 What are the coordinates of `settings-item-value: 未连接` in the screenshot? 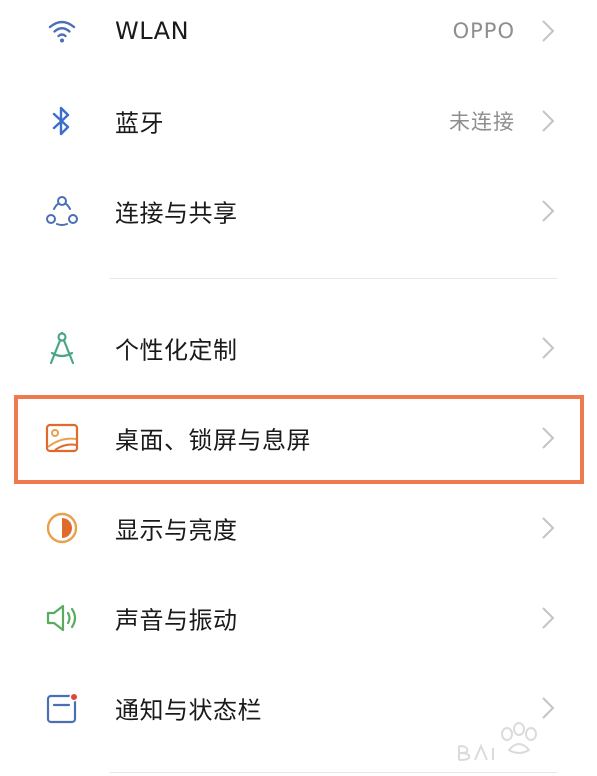 It's located at (482, 122).